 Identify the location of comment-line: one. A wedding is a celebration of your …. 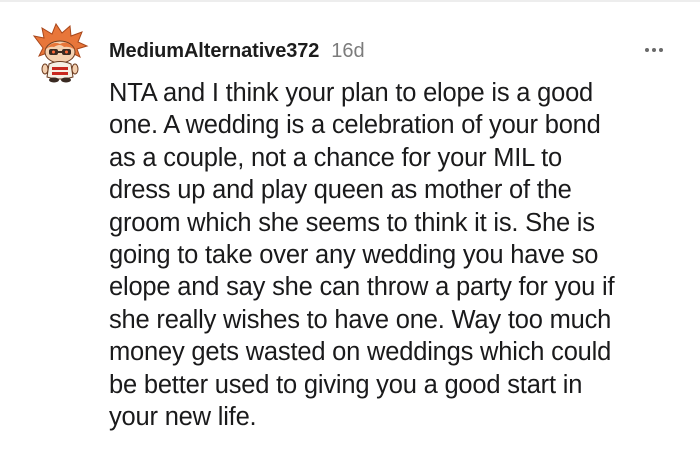
(355, 125).